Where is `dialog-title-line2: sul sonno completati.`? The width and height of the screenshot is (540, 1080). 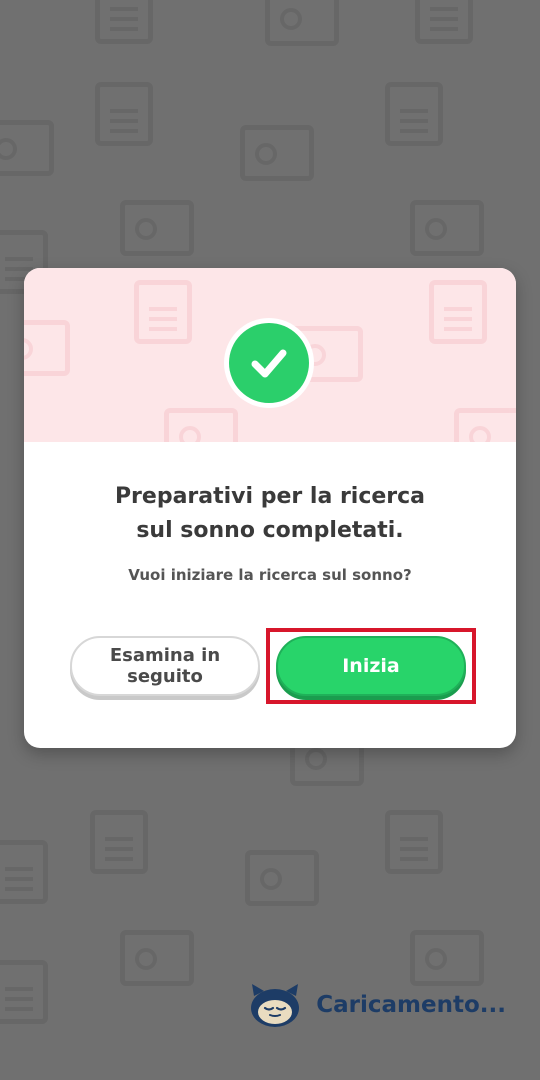
dialog-title-line2: sul sonno completati. is located at coordinates (270, 530).